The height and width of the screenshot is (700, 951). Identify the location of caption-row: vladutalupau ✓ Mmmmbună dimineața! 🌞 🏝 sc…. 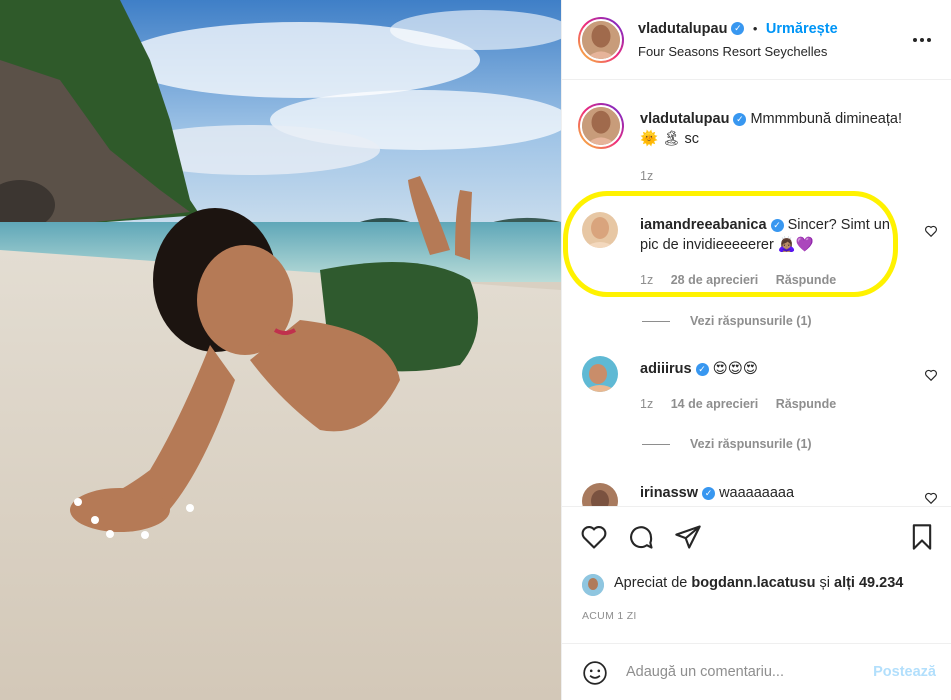
(756, 133).